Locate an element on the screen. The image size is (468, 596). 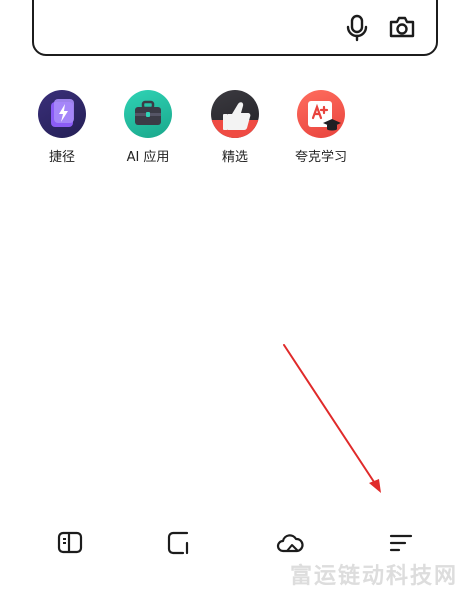
shortcut-label: 捷径 is located at coordinates (61, 157).